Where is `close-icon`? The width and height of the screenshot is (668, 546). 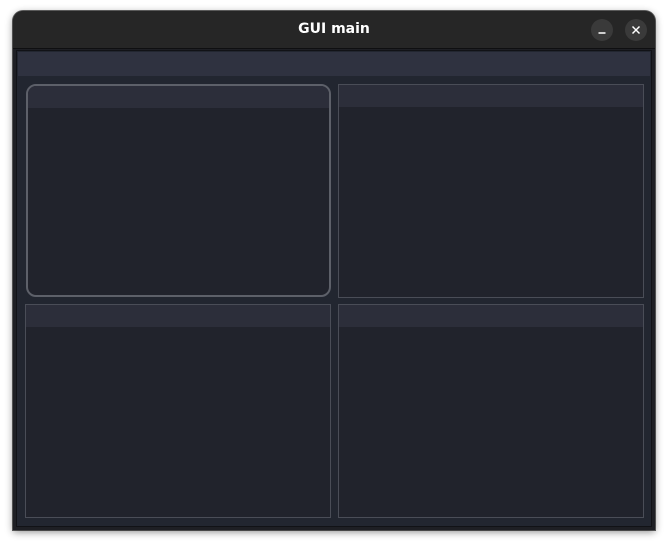
close-icon is located at coordinates (636, 30).